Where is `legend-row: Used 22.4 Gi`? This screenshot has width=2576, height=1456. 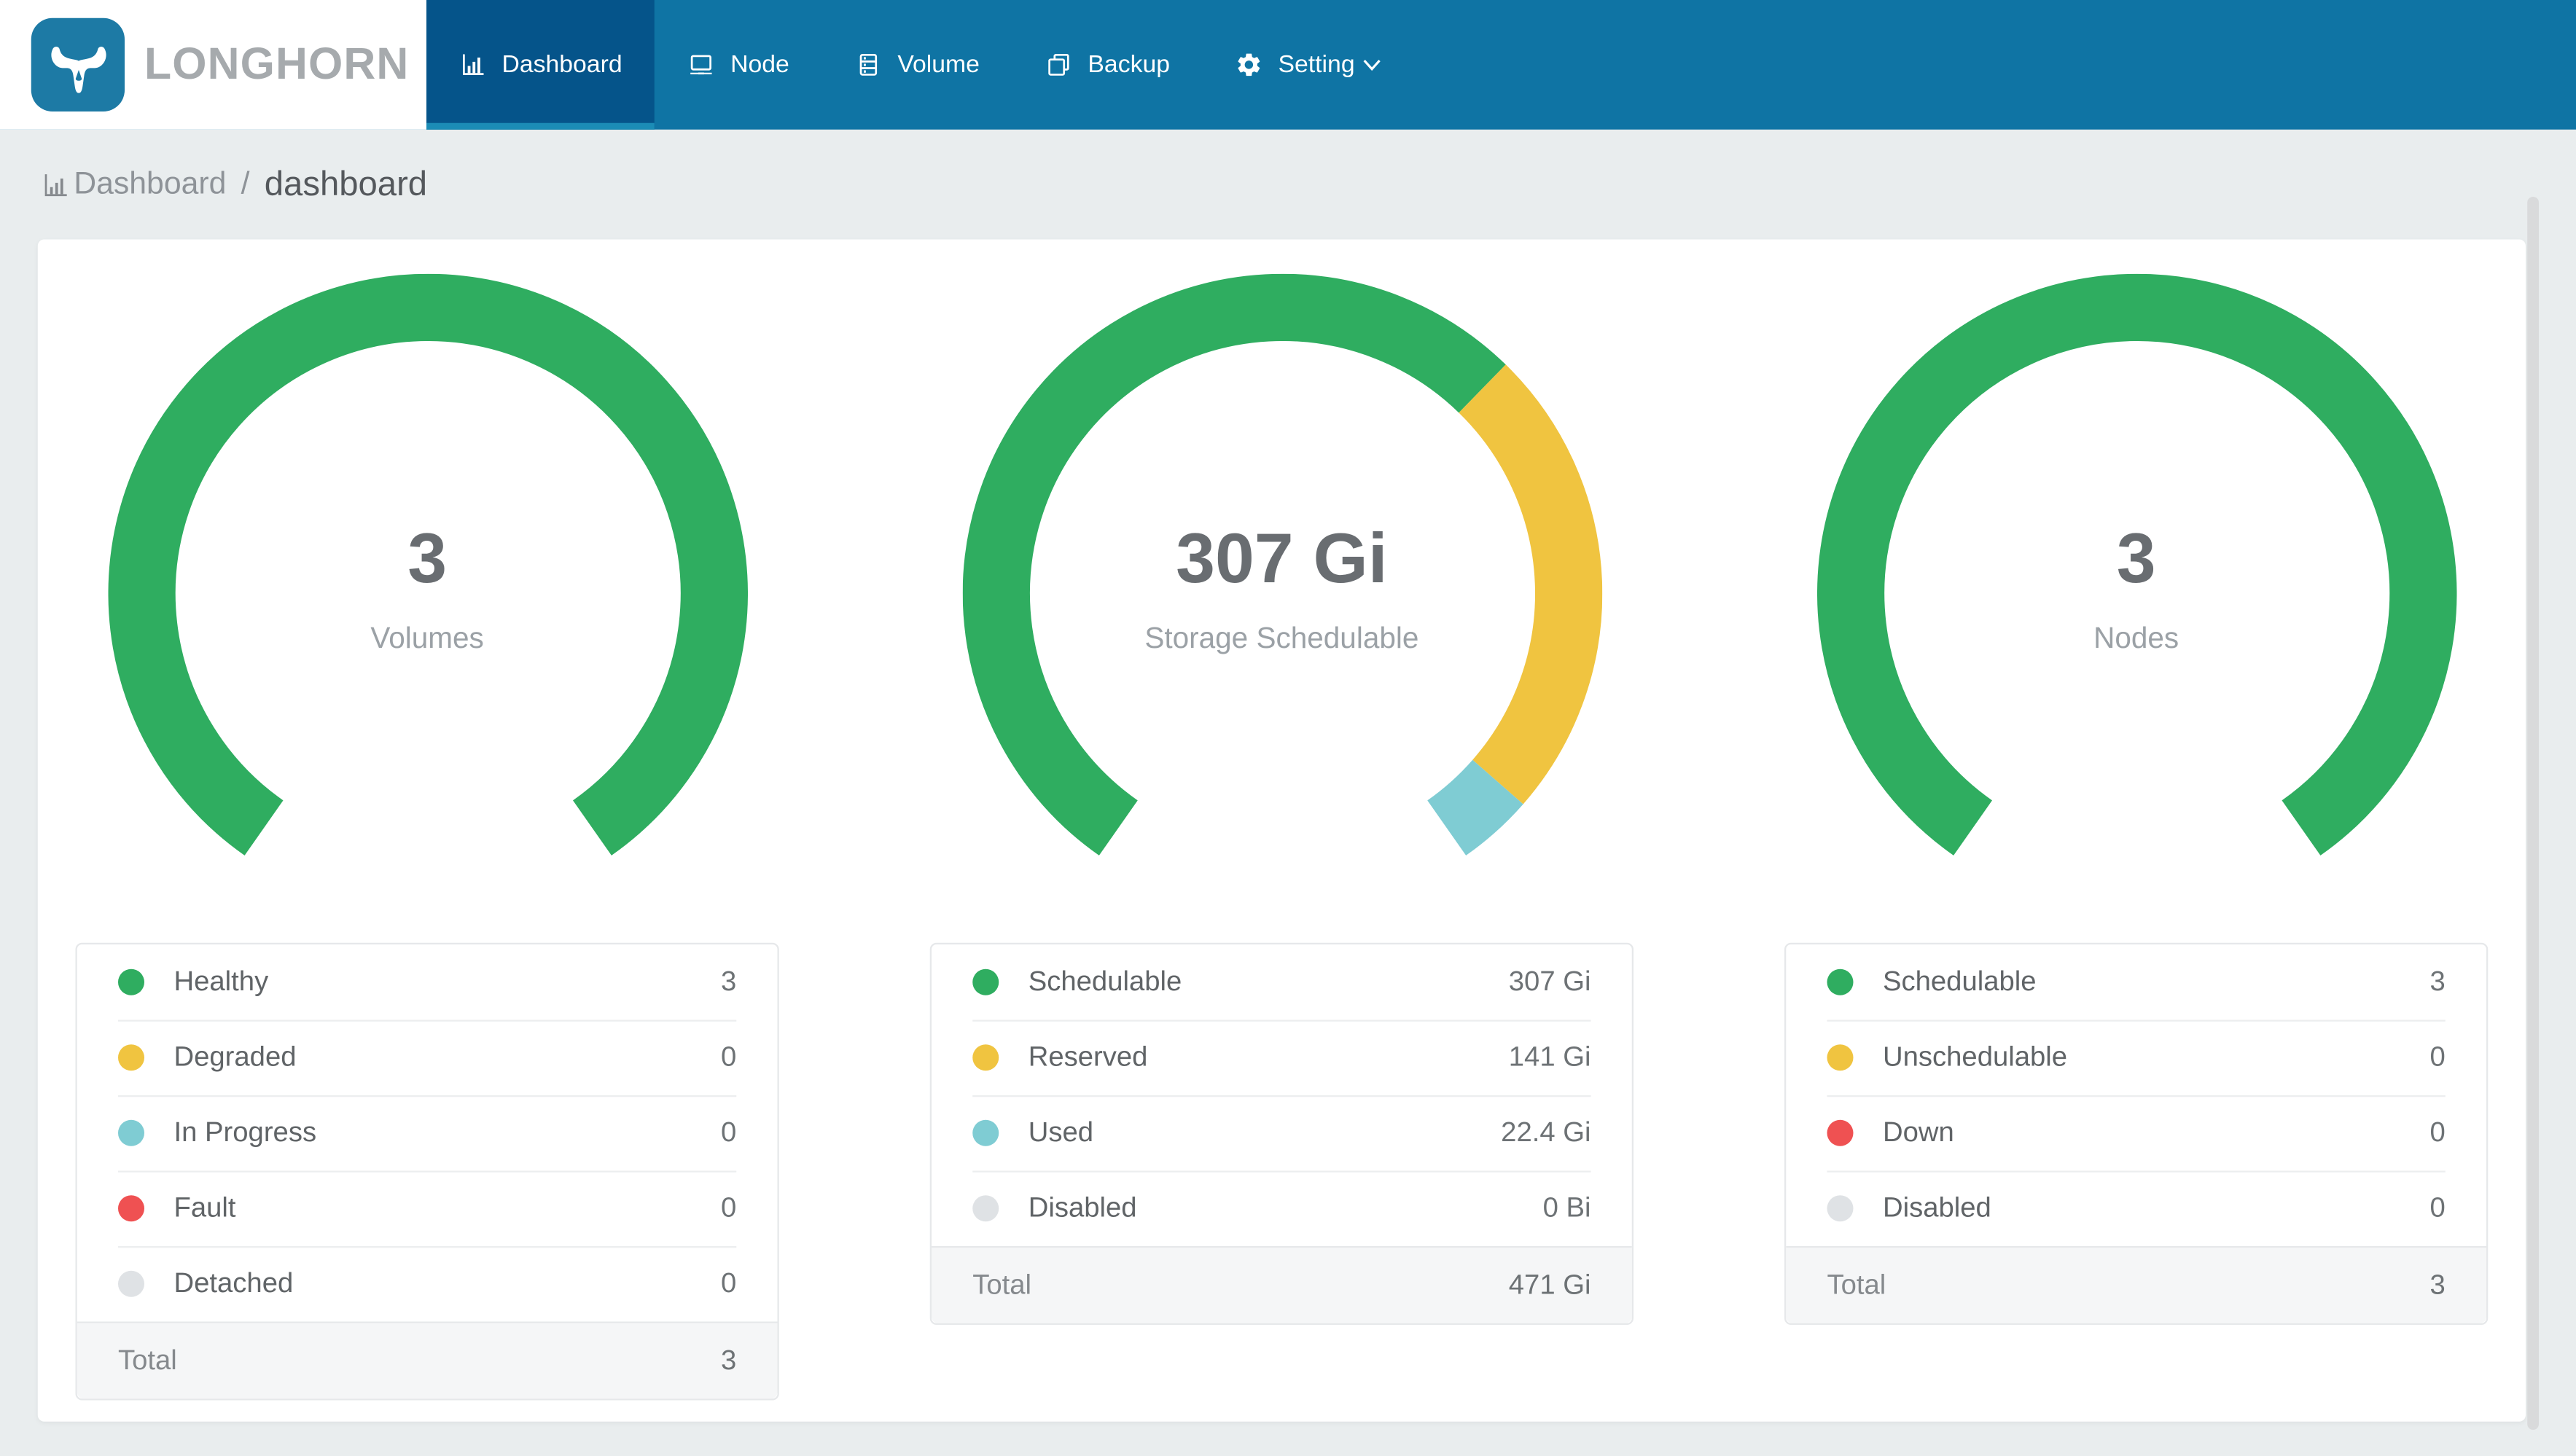
legend-row: Used 22.4 Gi is located at coordinates (1282, 1133).